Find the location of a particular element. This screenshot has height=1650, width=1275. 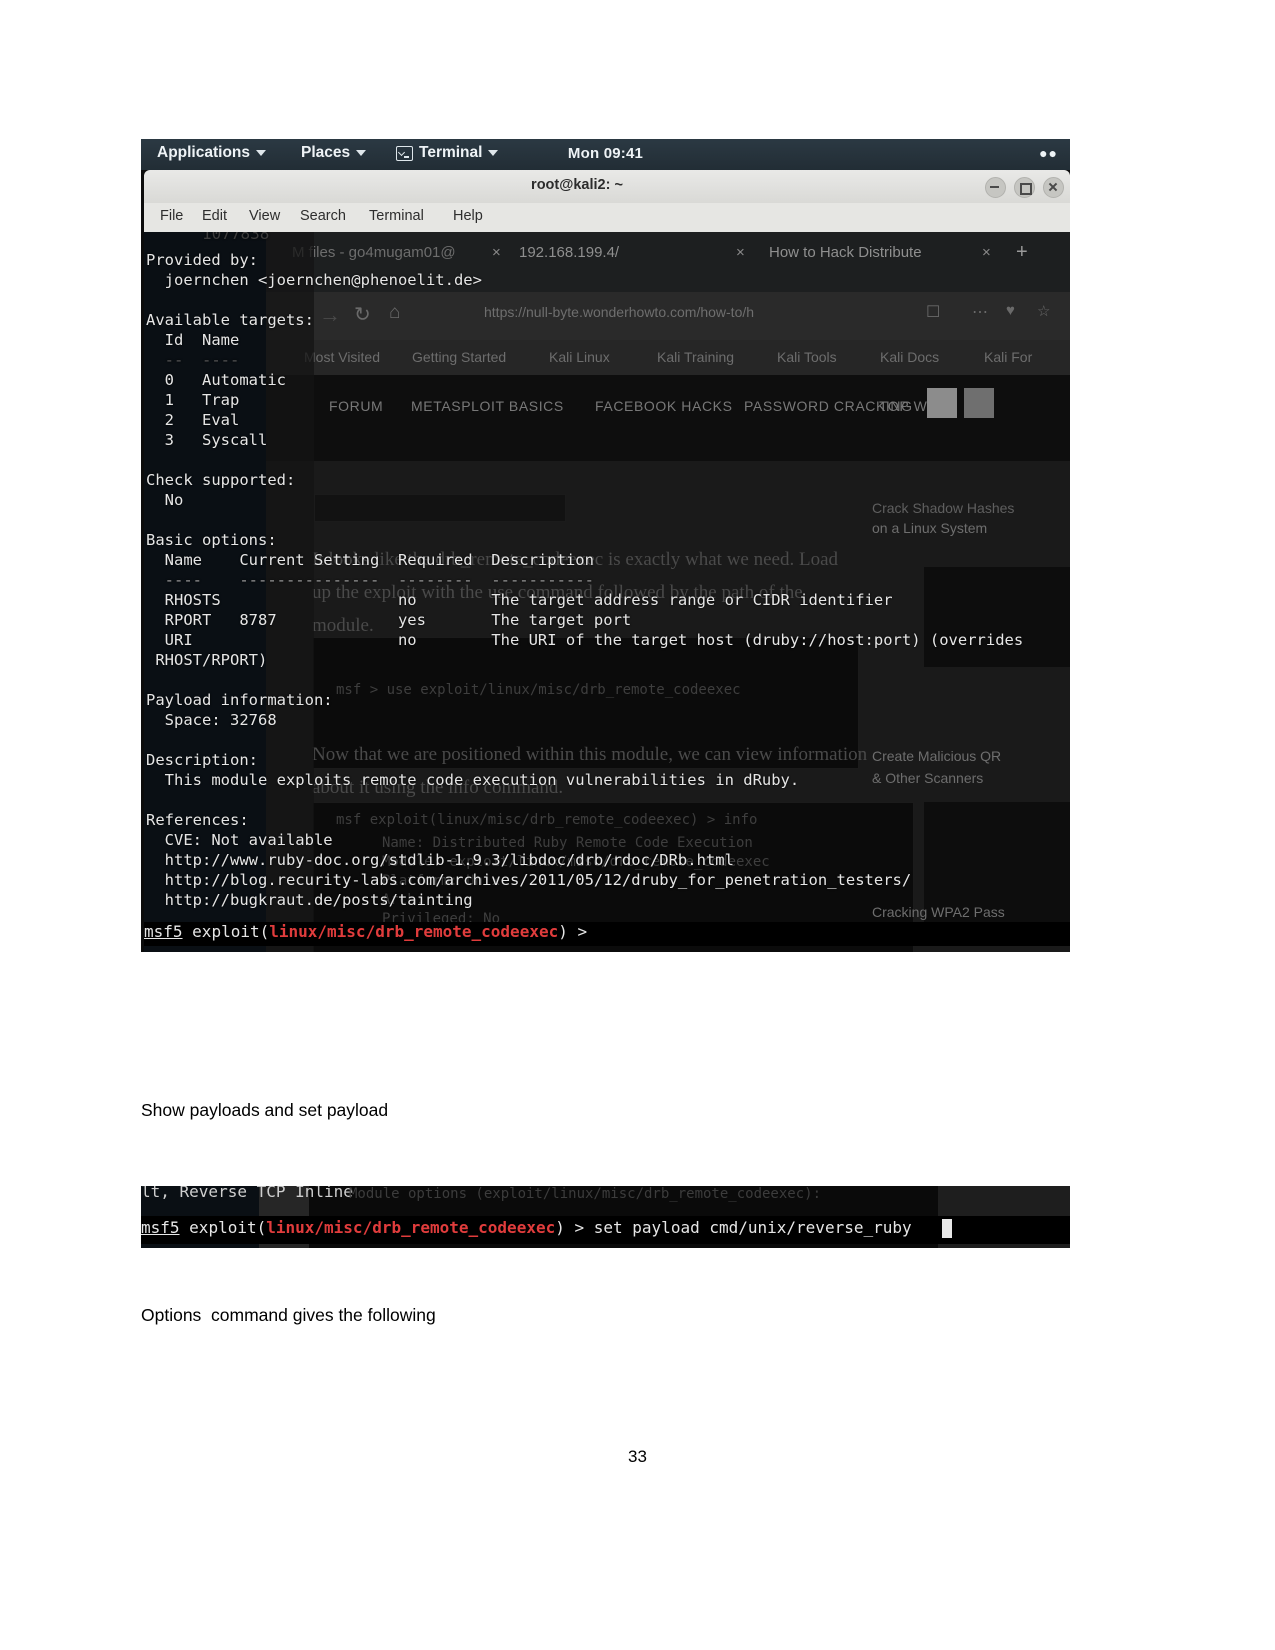

term-line-32: http://bugkraut.de/posts/tainting is located at coordinates (309, 900).